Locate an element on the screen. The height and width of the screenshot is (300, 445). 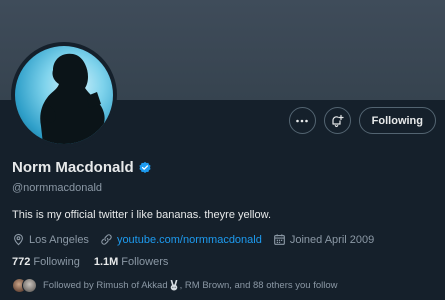
followers-label: Followers is located at coordinates (145, 262).